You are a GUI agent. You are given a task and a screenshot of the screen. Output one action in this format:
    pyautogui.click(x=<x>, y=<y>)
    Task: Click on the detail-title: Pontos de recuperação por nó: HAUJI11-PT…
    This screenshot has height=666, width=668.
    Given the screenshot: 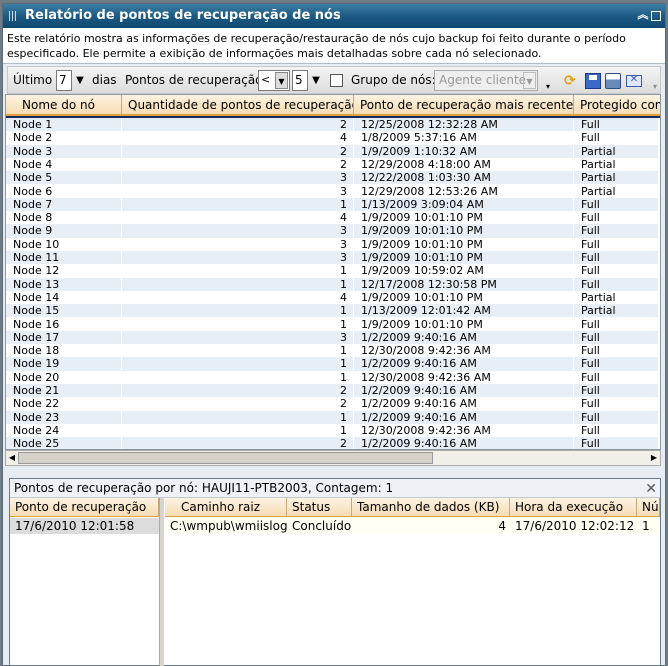 What is the action you would take?
    pyautogui.click(x=204, y=488)
    